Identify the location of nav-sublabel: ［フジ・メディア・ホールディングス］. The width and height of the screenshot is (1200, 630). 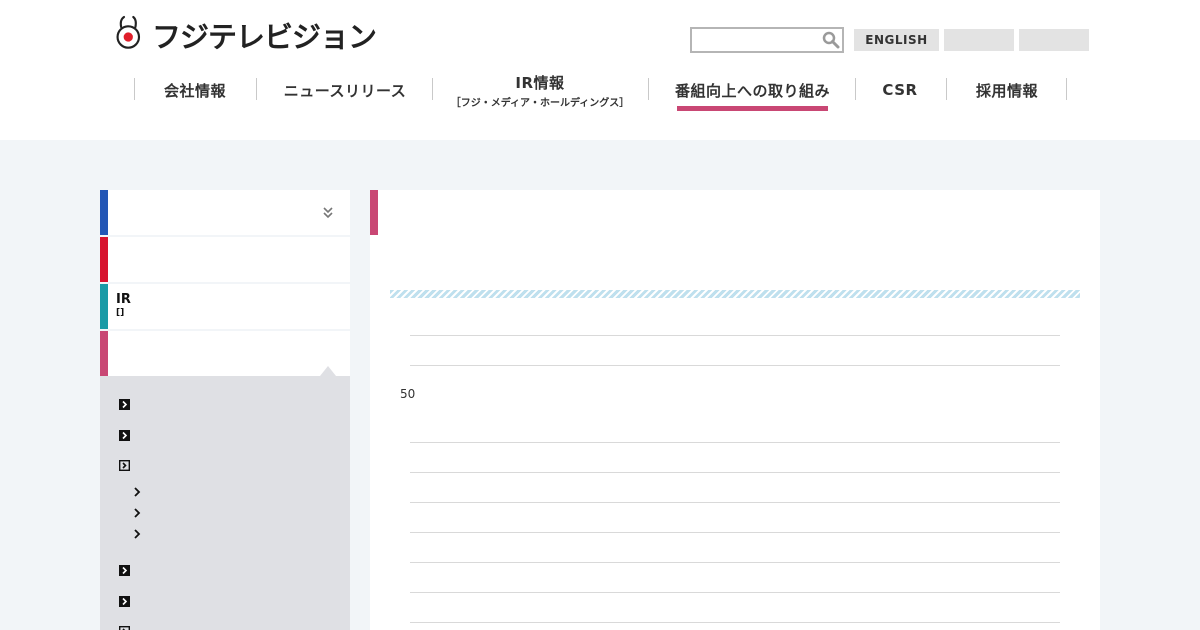
(540, 103).